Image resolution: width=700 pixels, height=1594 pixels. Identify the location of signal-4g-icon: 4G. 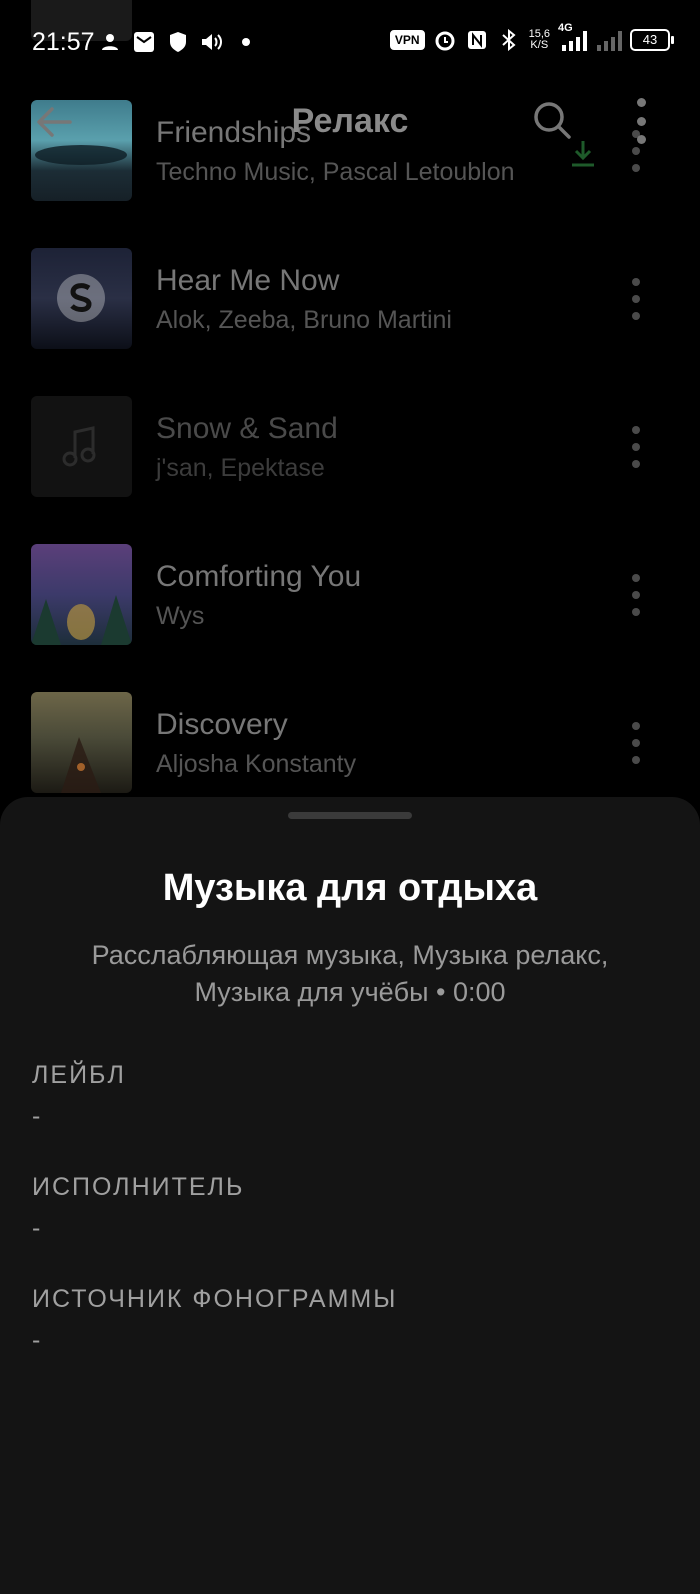
(573, 37).